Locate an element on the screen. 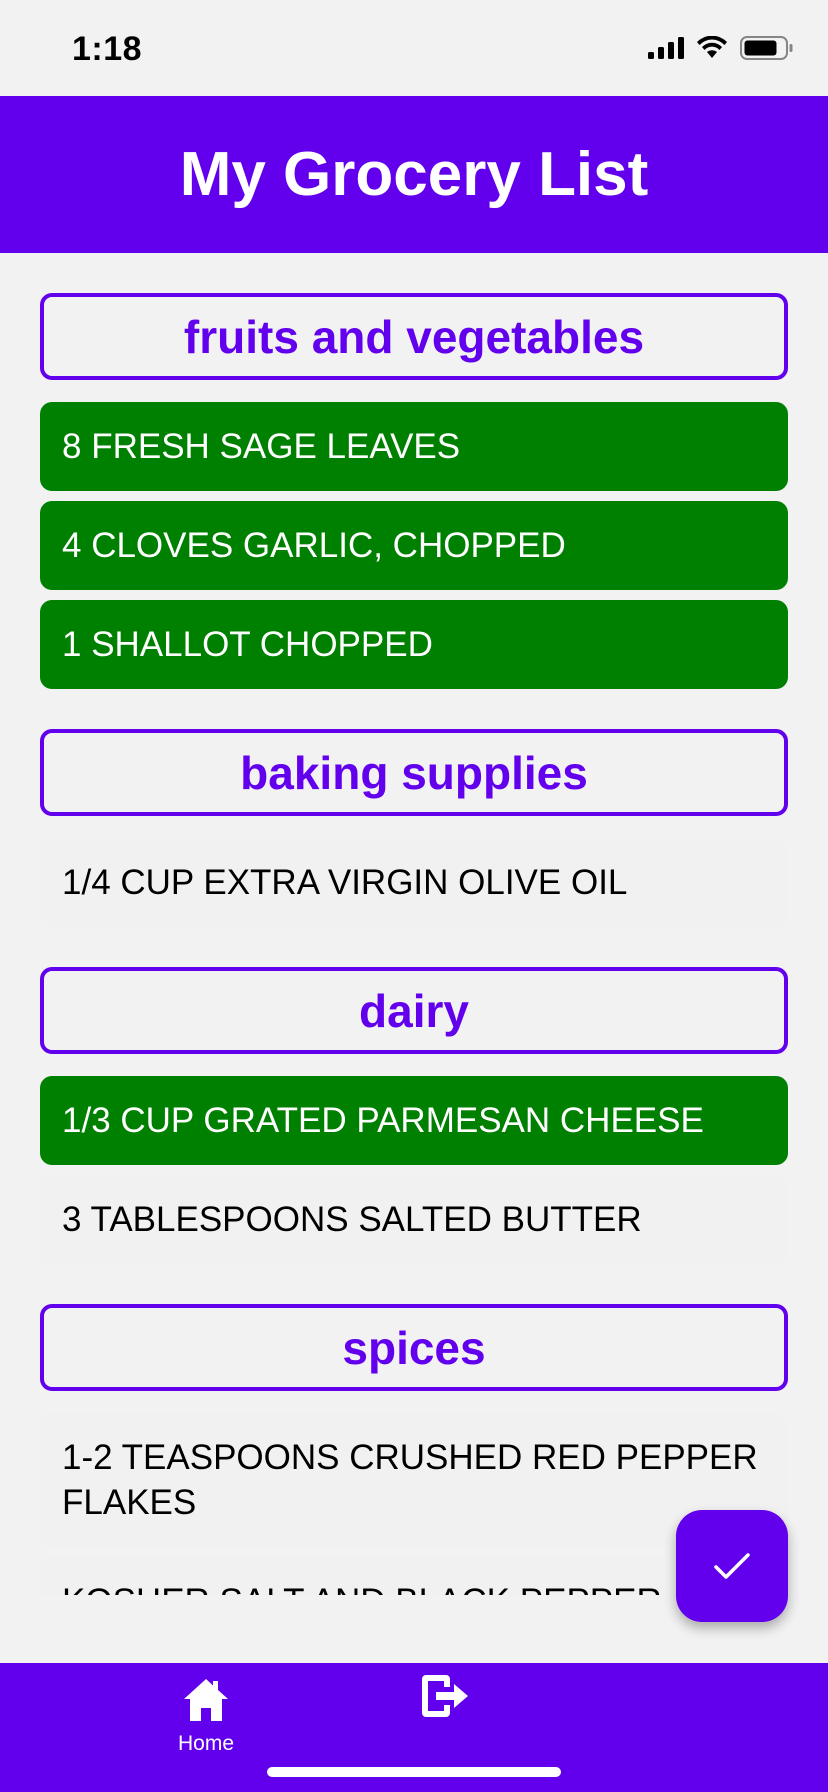  status-icons is located at coordinates (721, 48).